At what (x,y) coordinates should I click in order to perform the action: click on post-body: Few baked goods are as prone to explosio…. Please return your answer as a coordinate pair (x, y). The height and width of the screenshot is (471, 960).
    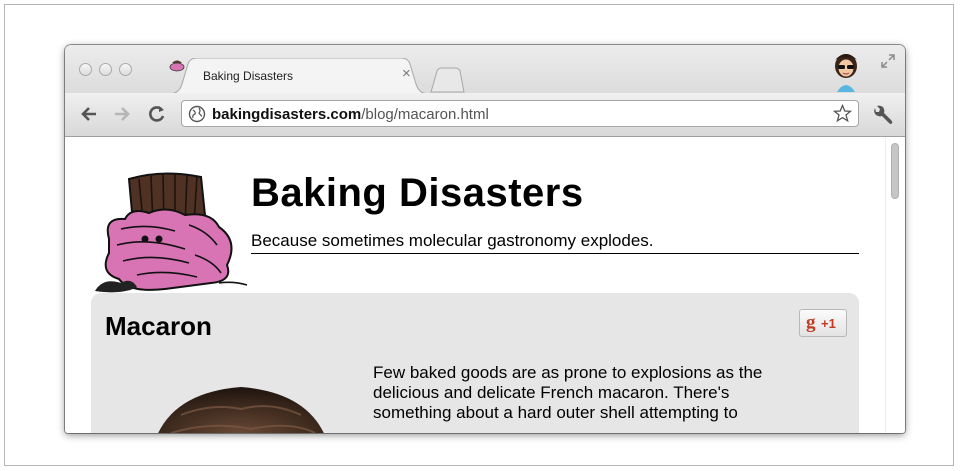
    Looking at the image, I should click on (613, 393).